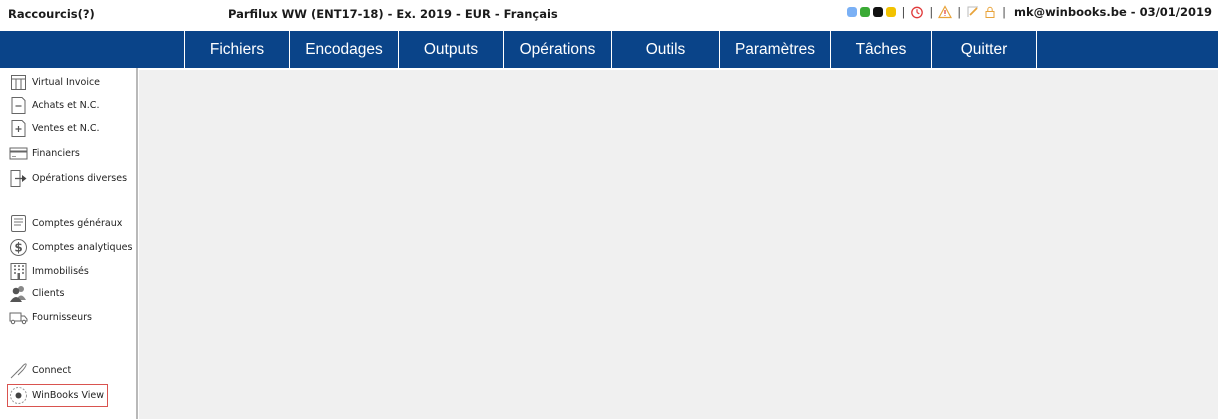 The image size is (1218, 419). I want to click on sales-document-icon, so click(18, 128).